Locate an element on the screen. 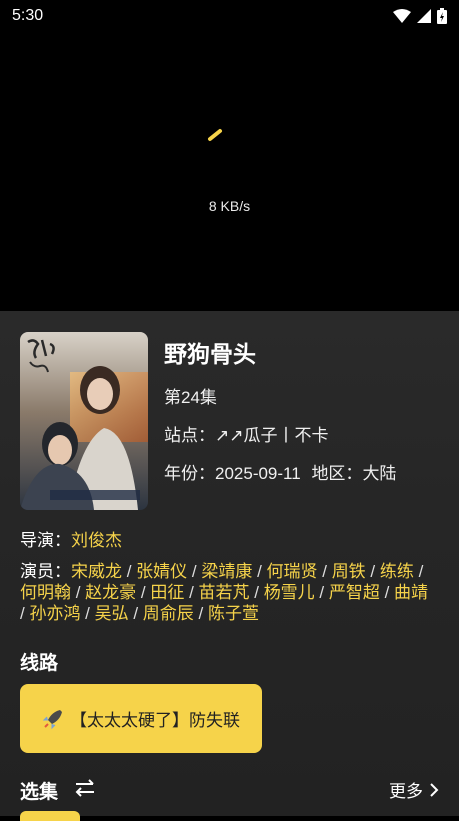  more-label: 更多 is located at coordinates (406, 791).